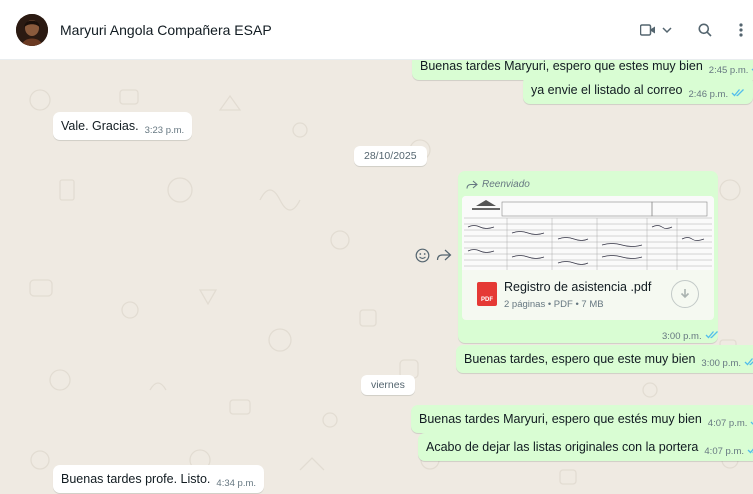 The height and width of the screenshot is (494, 753). What do you see at coordinates (422, 255) in the screenshot?
I see `emoji-reaction-icon` at bounding box center [422, 255].